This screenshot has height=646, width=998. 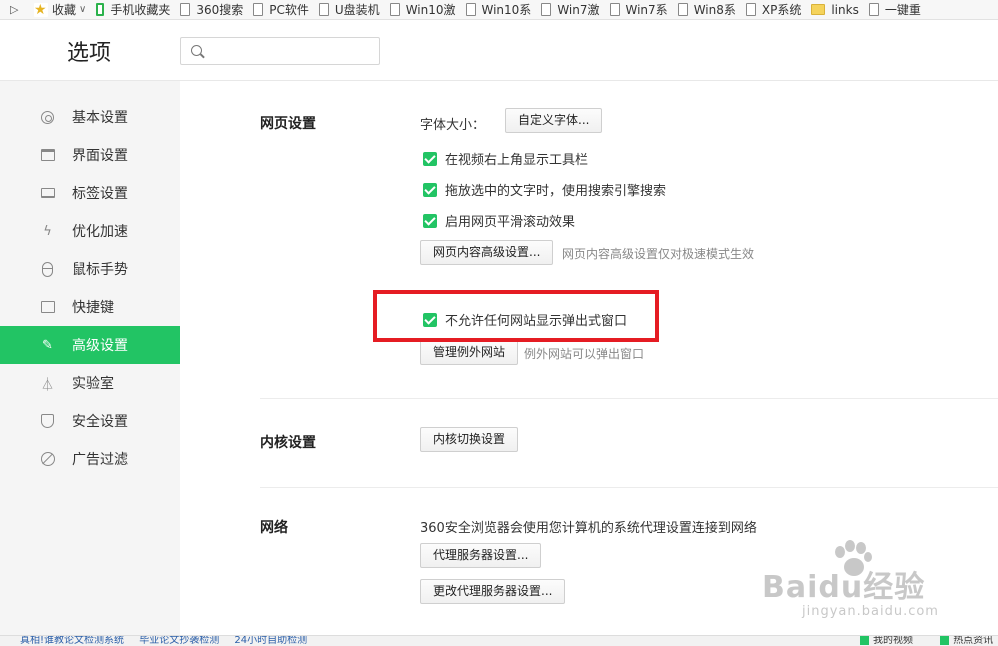 What do you see at coordinates (510, 222) in the screenshot?
I see `checkbox-label: 启用网页平滑滚动效果` at bounding box center [510, 222].